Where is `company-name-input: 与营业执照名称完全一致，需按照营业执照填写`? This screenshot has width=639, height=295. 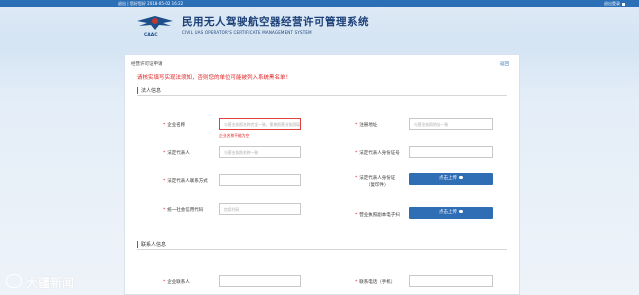
company-name-input: 与营业执照名称完全一致，需按照营业执照填写 is located at coordinates (260, 124).